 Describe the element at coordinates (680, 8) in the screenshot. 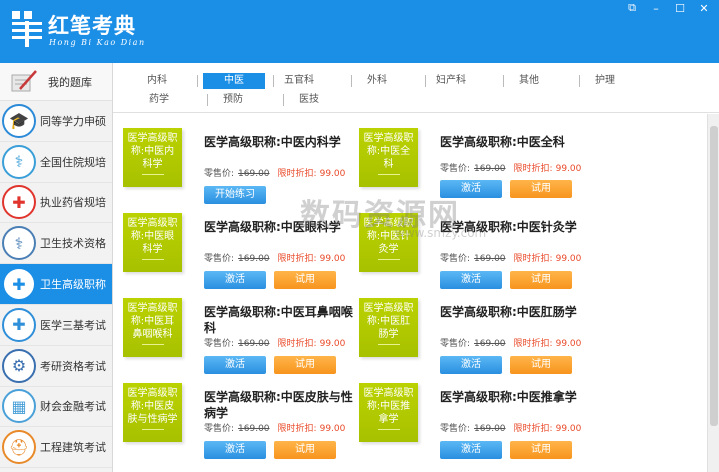

I see `maximize-icon: ☐` at that location.